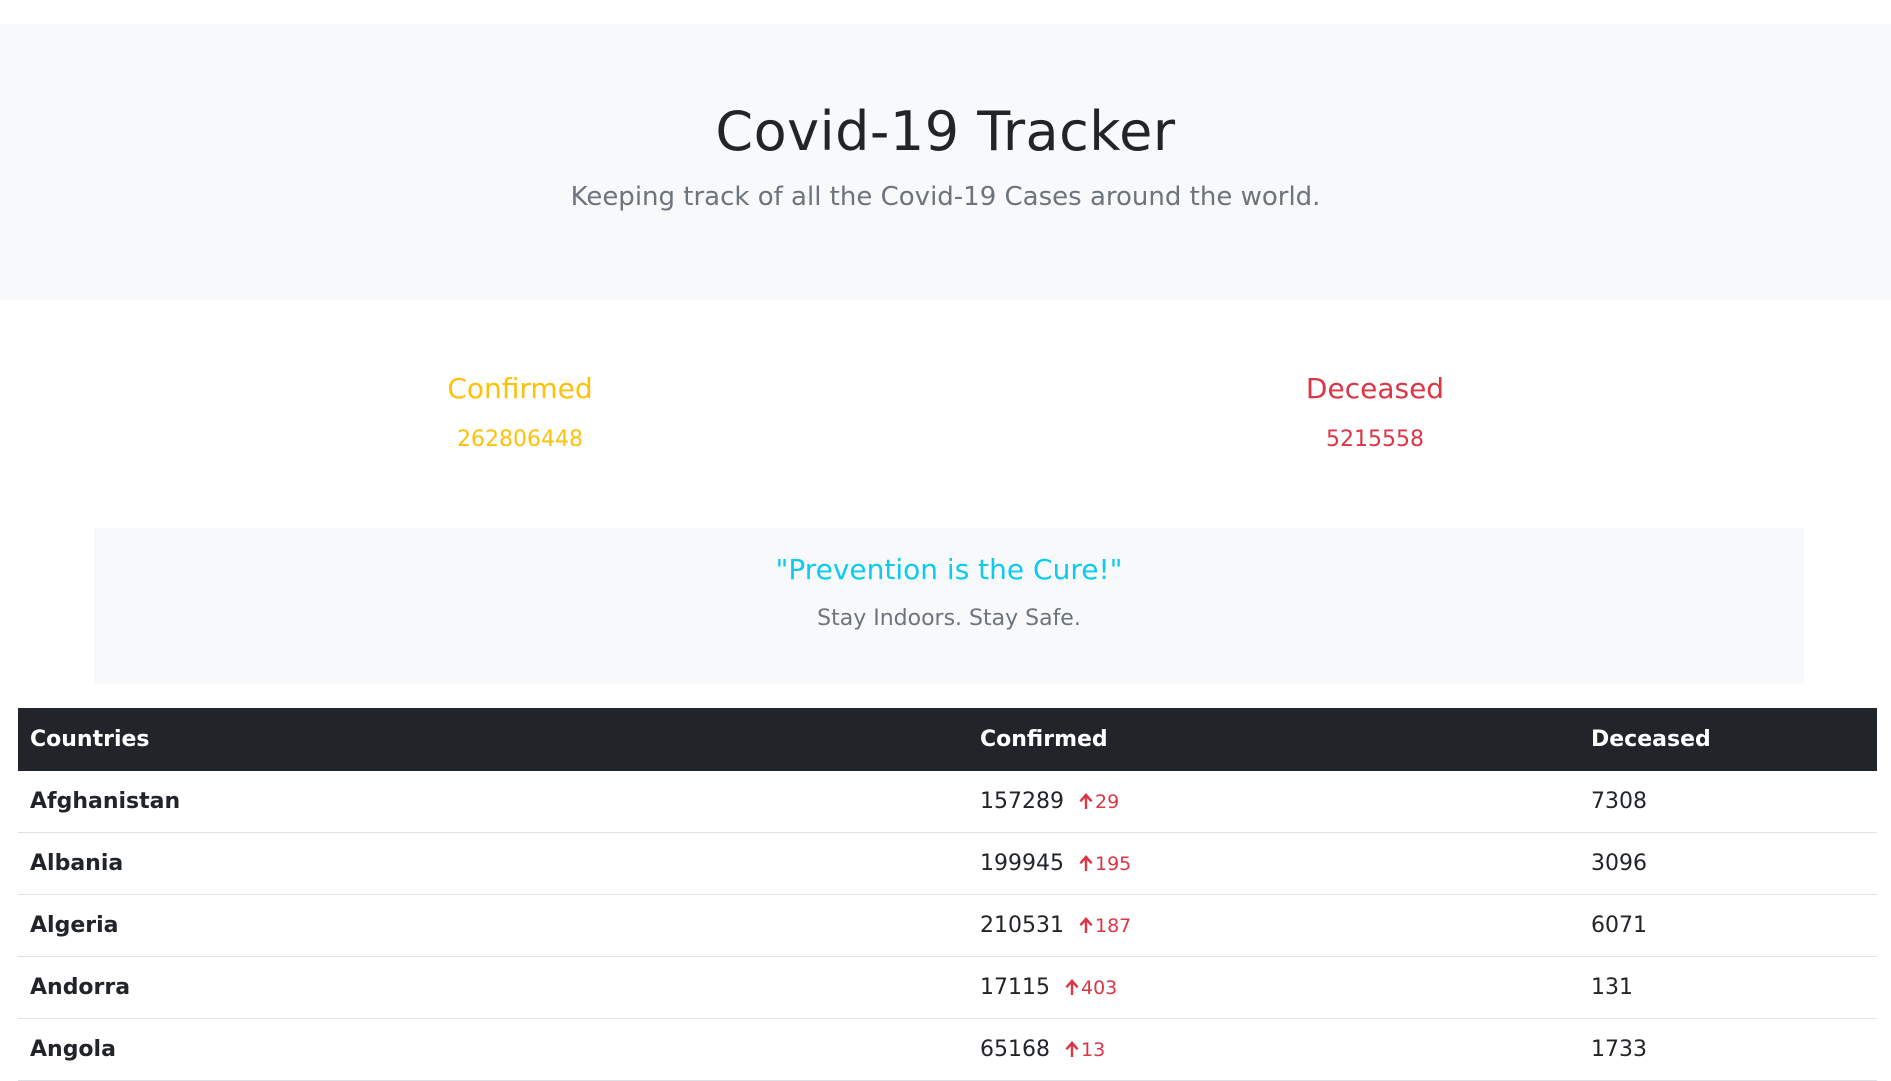  I want to click on deceased-count: 3096, so click(1728, 863).